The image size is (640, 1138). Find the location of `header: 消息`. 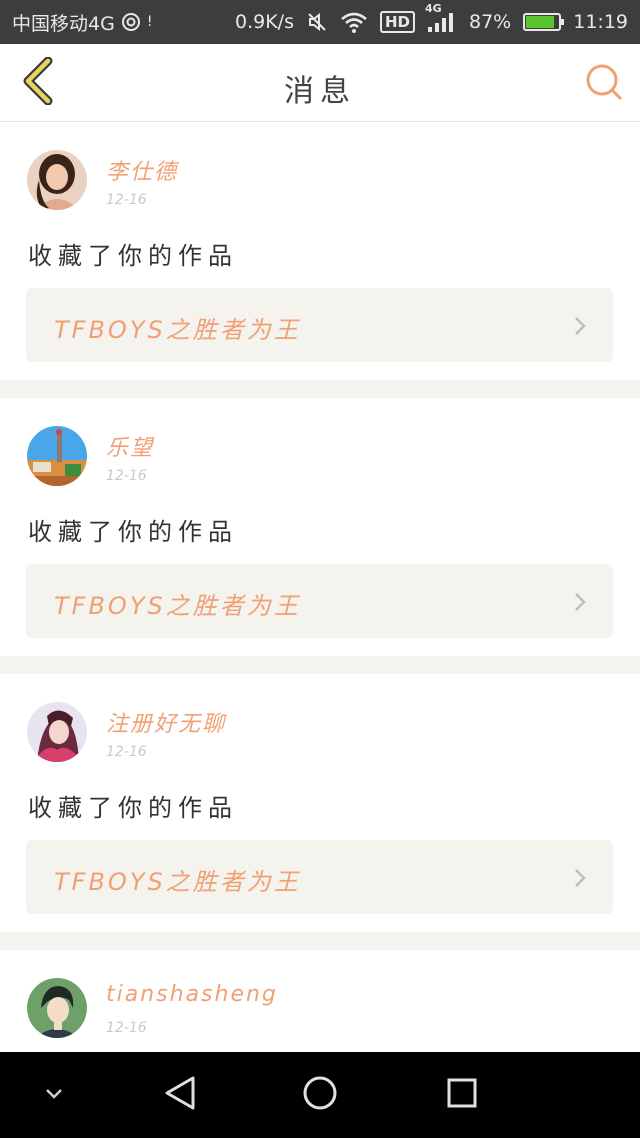

header: 消息 is located at coordinates (320, 83).